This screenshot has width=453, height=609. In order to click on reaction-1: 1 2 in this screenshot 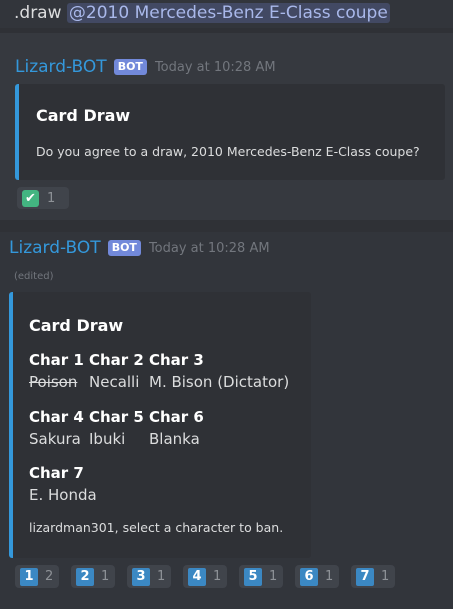, I will do `click(37, 576)`.